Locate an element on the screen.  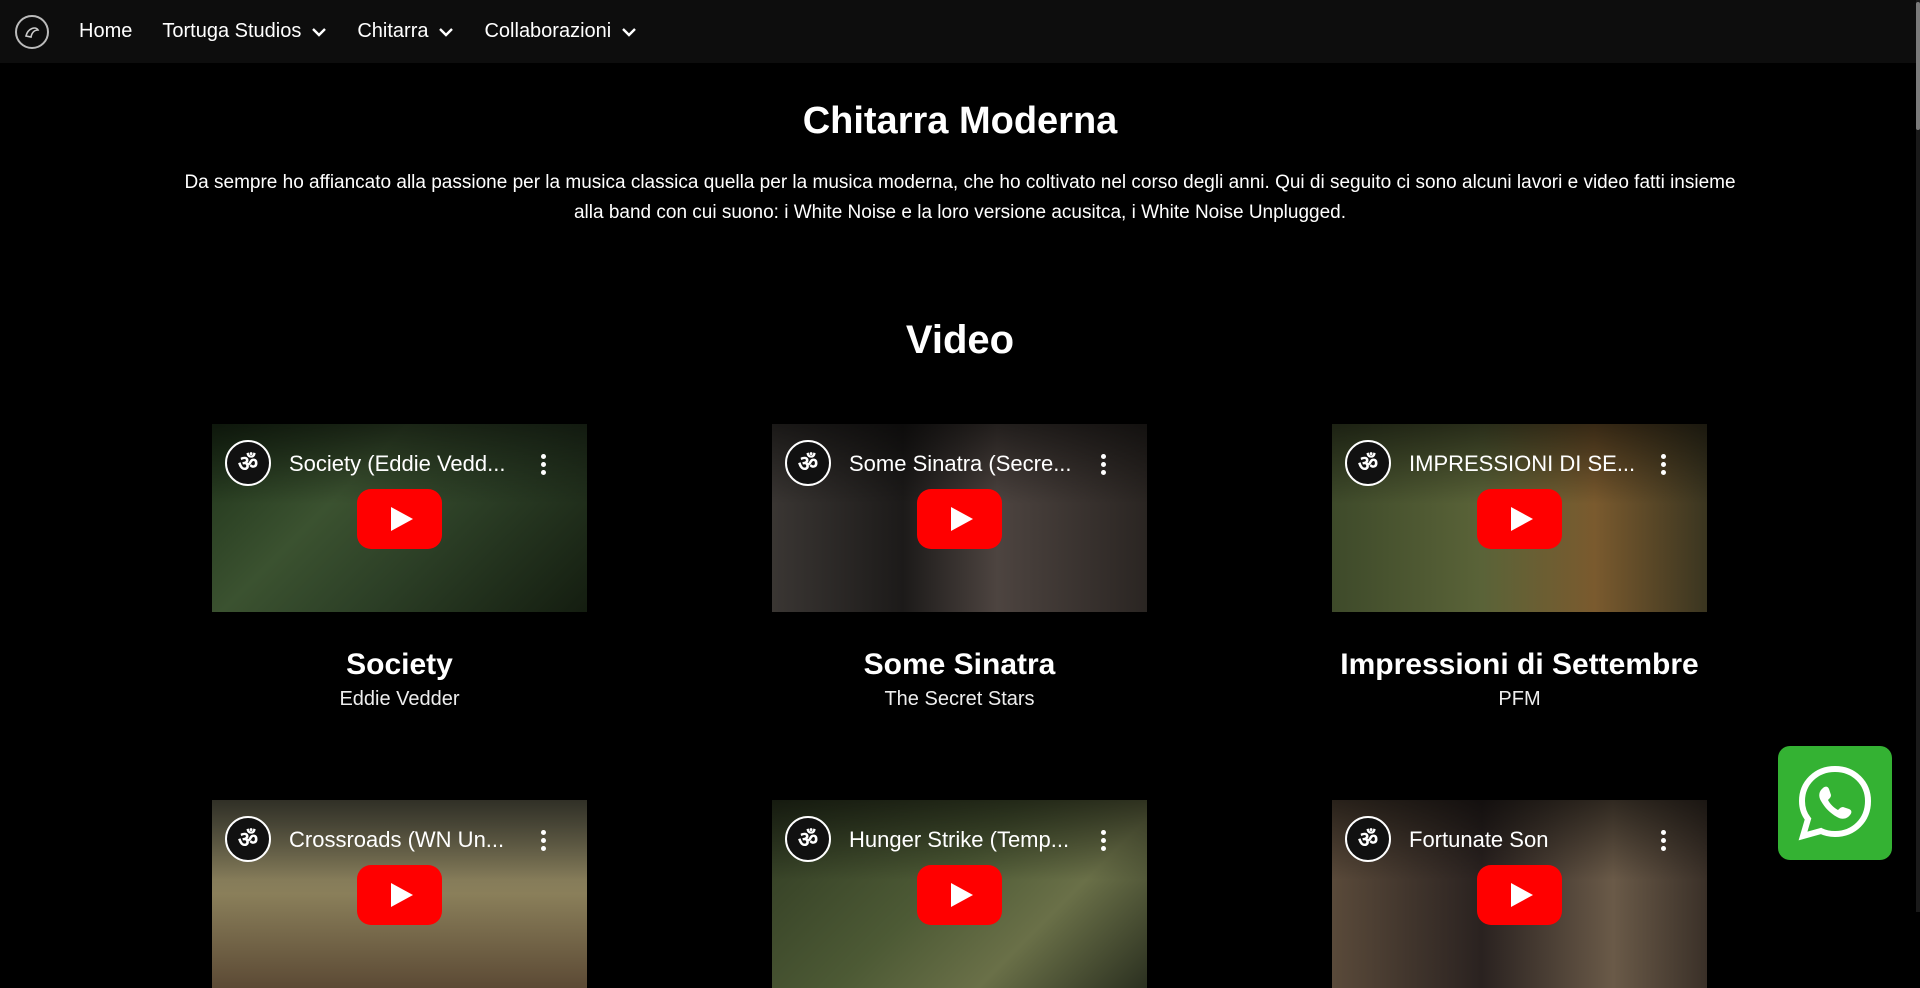
song-artist: PFM is located at coordinates (1519, 699).